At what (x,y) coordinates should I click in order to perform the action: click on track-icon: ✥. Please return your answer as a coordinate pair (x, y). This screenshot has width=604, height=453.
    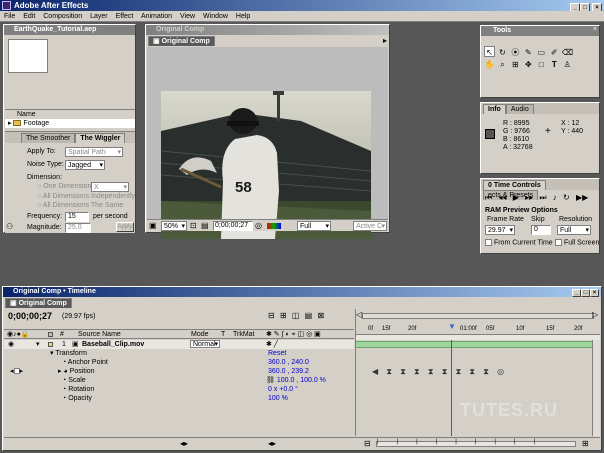
    Looking at the image, I should click on (528, 64).